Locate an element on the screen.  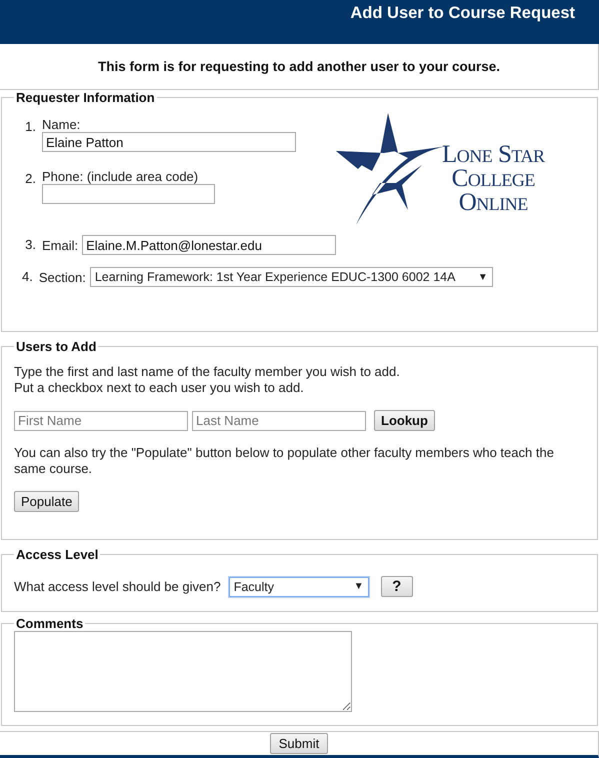
section-legend: Requester Information is located at coordinates (85, 97).